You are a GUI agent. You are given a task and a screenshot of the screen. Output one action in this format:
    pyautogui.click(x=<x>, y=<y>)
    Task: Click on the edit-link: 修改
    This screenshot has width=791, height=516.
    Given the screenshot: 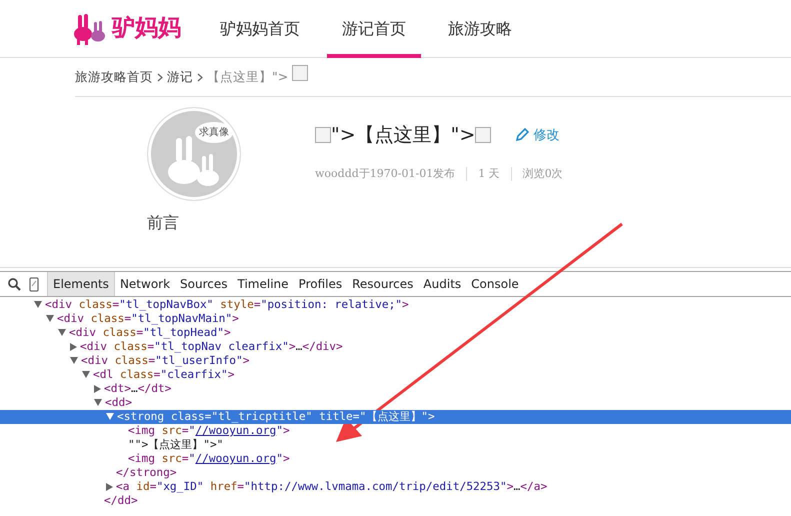 What is the action you would take?
    pyautogui.click(x=537, y=135)
    